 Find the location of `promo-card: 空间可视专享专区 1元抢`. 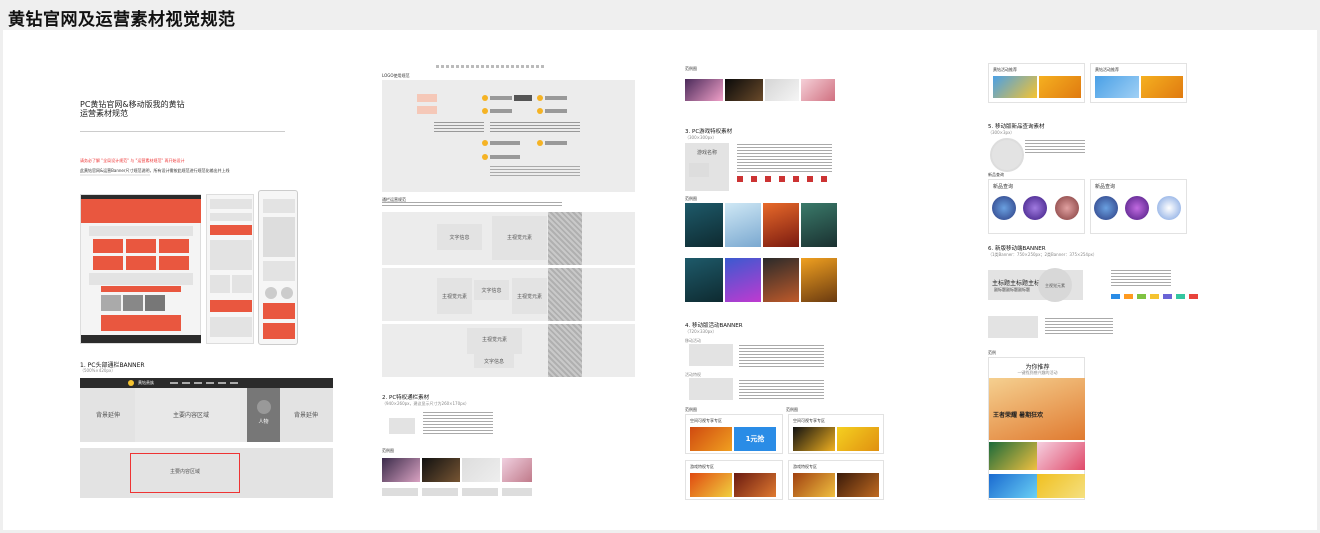

promo-card: 空间可视专享专区 1元抢 is located at coordinates (734, 434).